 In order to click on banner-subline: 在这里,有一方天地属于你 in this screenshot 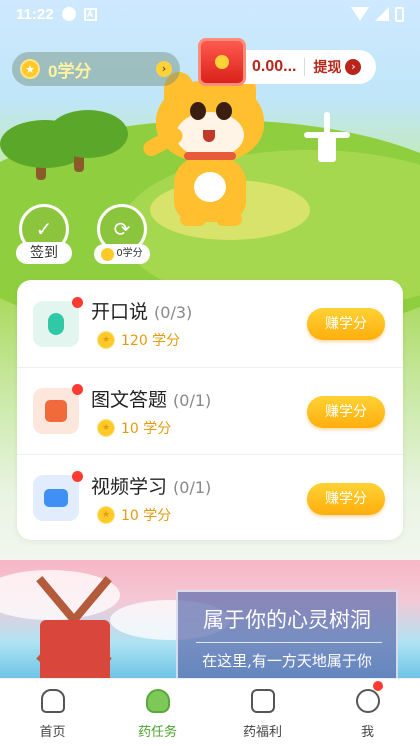, I will do `click(287, 661)`.